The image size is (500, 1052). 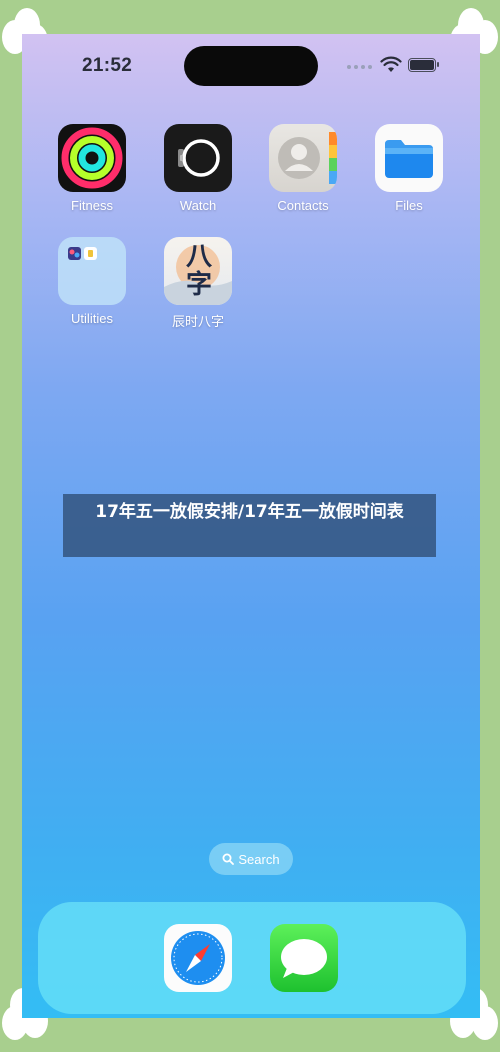 I want to click on app-contacts: Contacts, so click(x=303, y=168).